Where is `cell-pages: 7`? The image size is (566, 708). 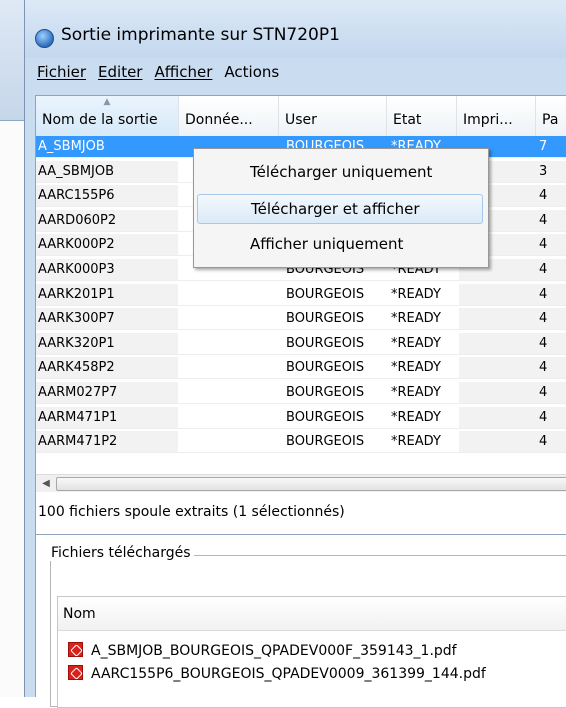 cell-pages: 7 is located at coordinates (543, 146).